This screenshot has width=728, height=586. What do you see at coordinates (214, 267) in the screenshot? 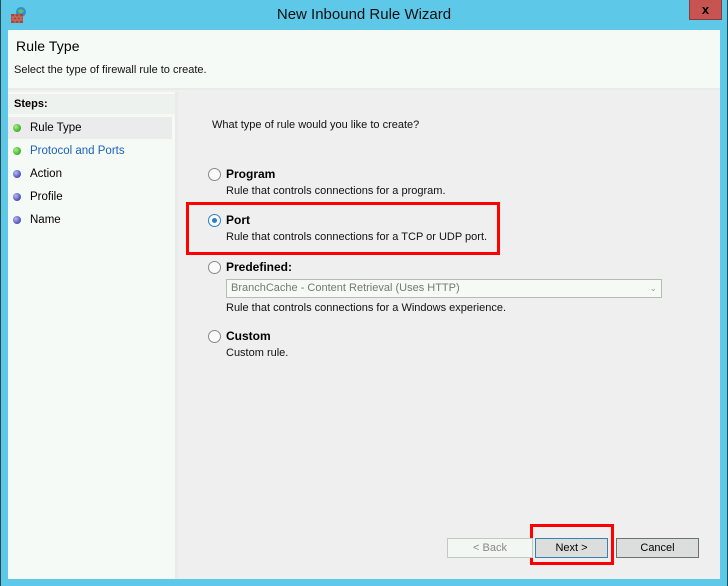
I see `predefined-radio` at bounding box center [214, 267].